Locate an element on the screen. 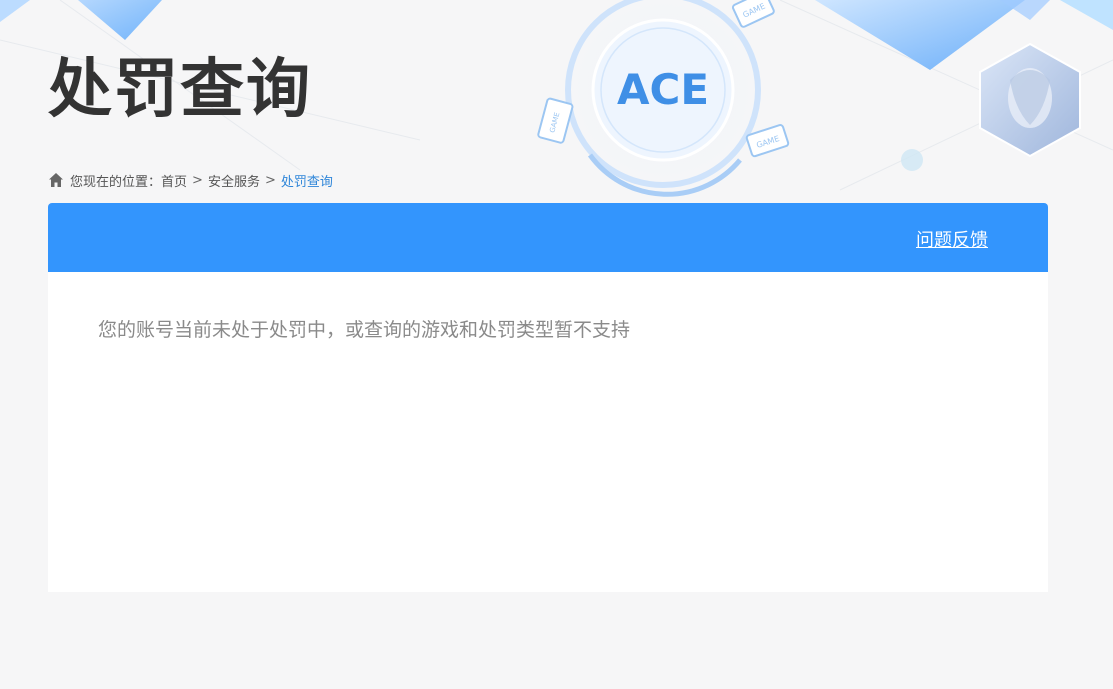  feedback-link: 问题反馈 is located at coordinates (952, 239).